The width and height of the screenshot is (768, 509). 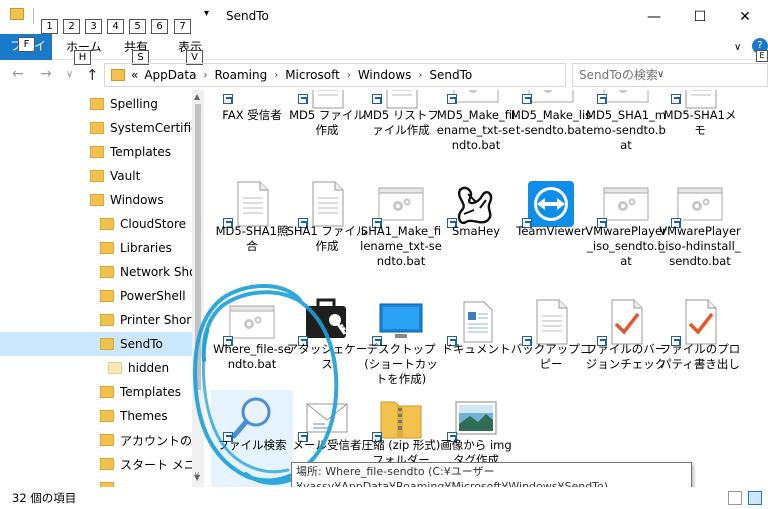 I want to click on breadcrumb-item: Windows, so click(x=385, y=75).